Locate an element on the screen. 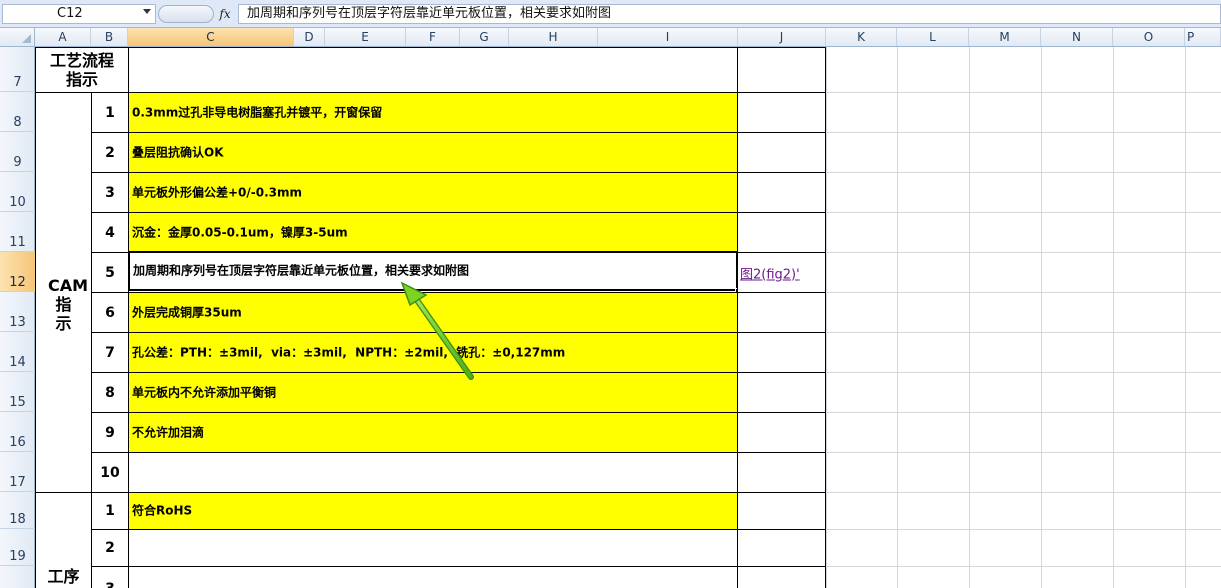 The image size is (1221, 588). column-header-p: P is located at coordinates (1203, 37).